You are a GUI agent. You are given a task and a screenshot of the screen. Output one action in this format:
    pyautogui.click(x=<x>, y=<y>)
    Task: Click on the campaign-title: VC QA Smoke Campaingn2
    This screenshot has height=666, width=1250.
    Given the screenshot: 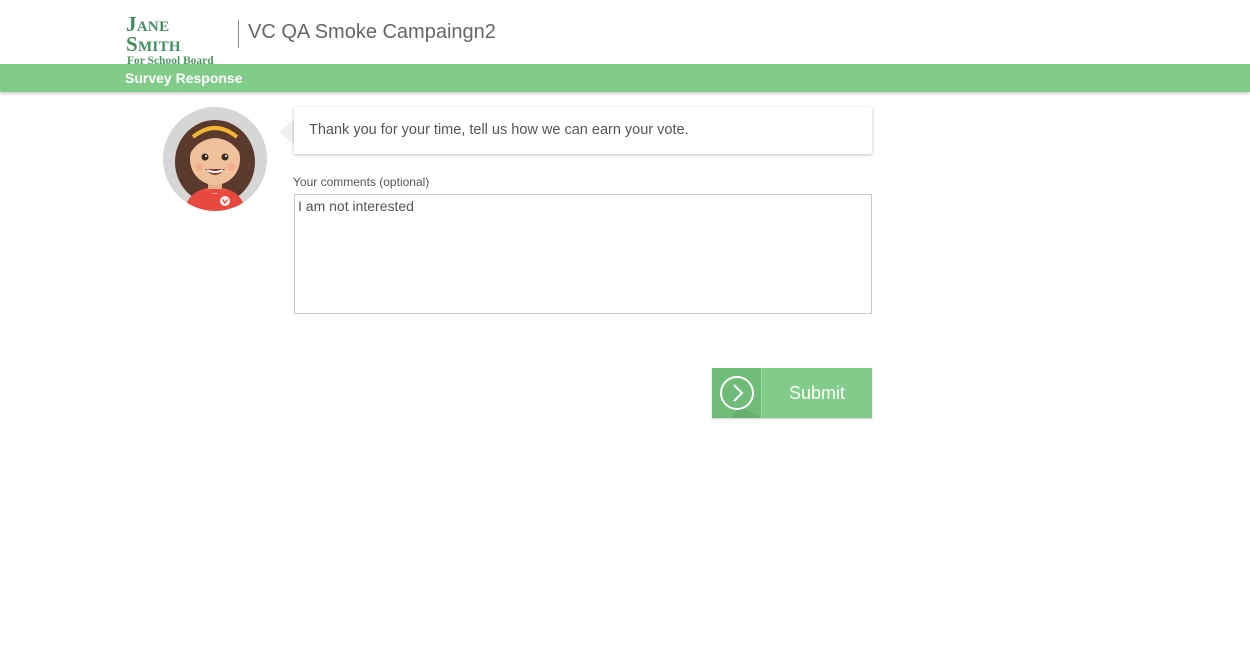 What is the action you would take?
    pyautogui.click(x=372, y=32)
    